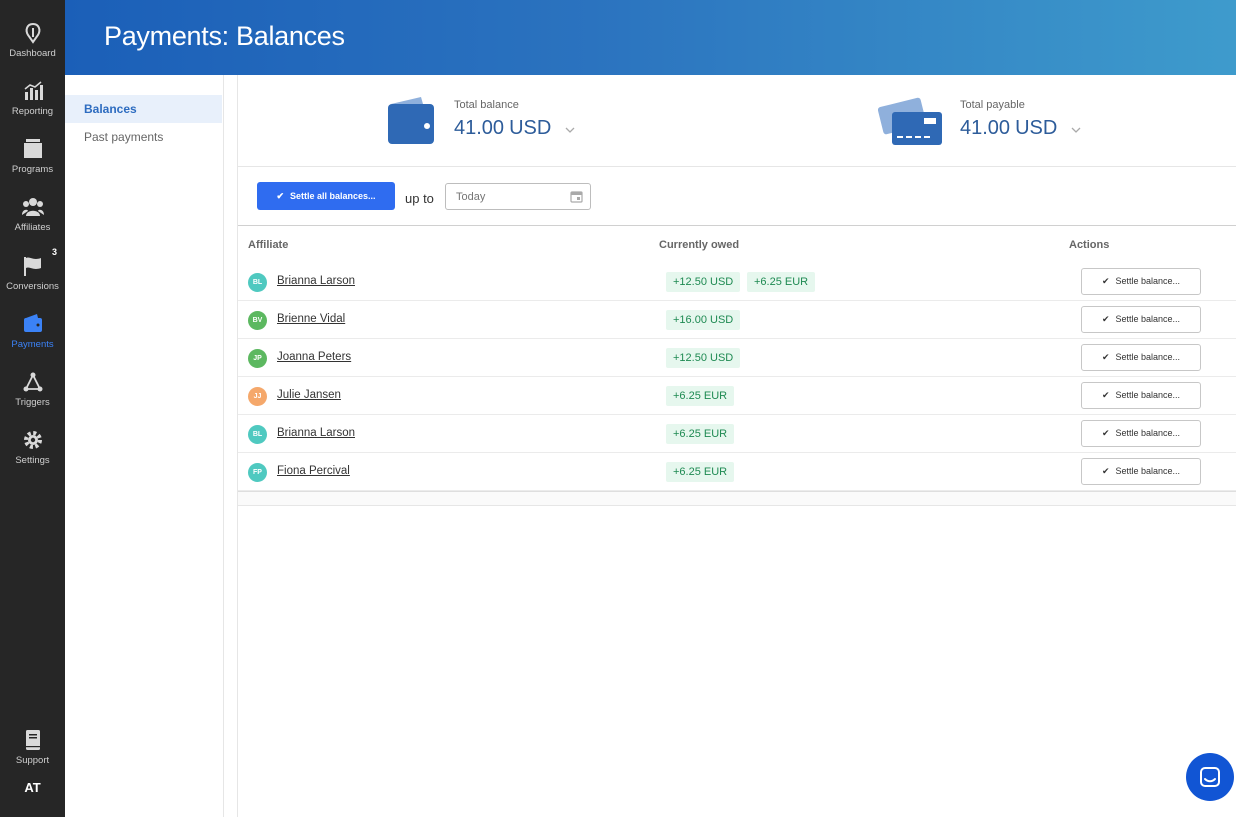 This screenshot has height=817, width=1236. Describe the element at coordinates (32, 402) in the screenshot. I see `nav-label: Triggers` at that location.